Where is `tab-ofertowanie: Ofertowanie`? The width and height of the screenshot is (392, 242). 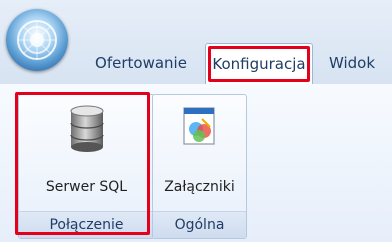 tab-ofertowanie: Ofertowanie is located at coordinates (141, 63).